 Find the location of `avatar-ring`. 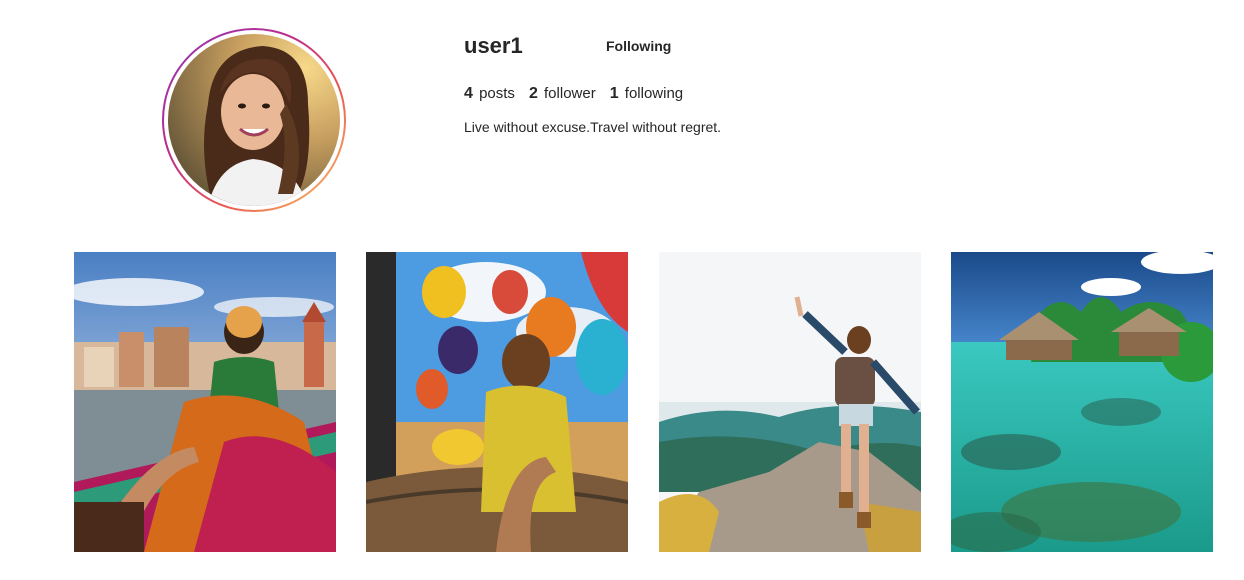

avatar-ring is located at coordinates (254, 120).